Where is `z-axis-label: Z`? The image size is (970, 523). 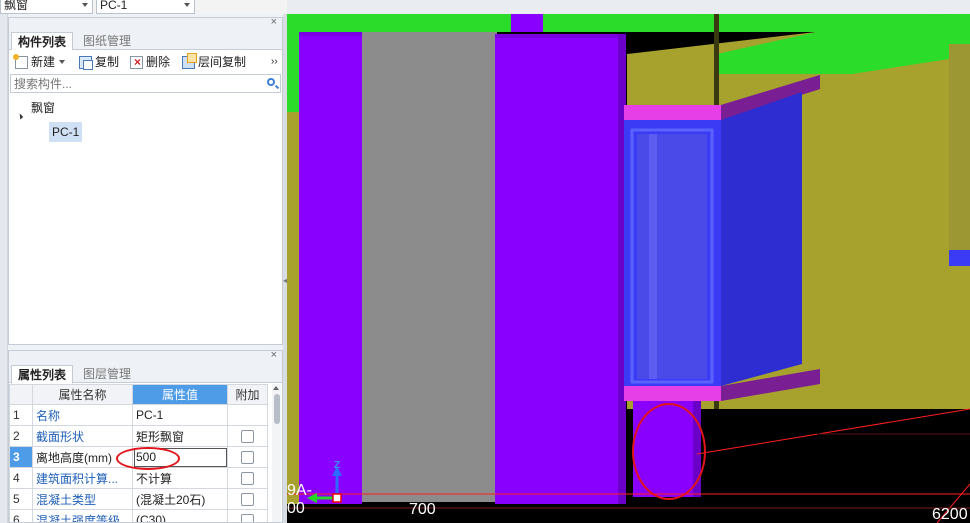
z-axis-label: Z is located at coordinates (337, 465).